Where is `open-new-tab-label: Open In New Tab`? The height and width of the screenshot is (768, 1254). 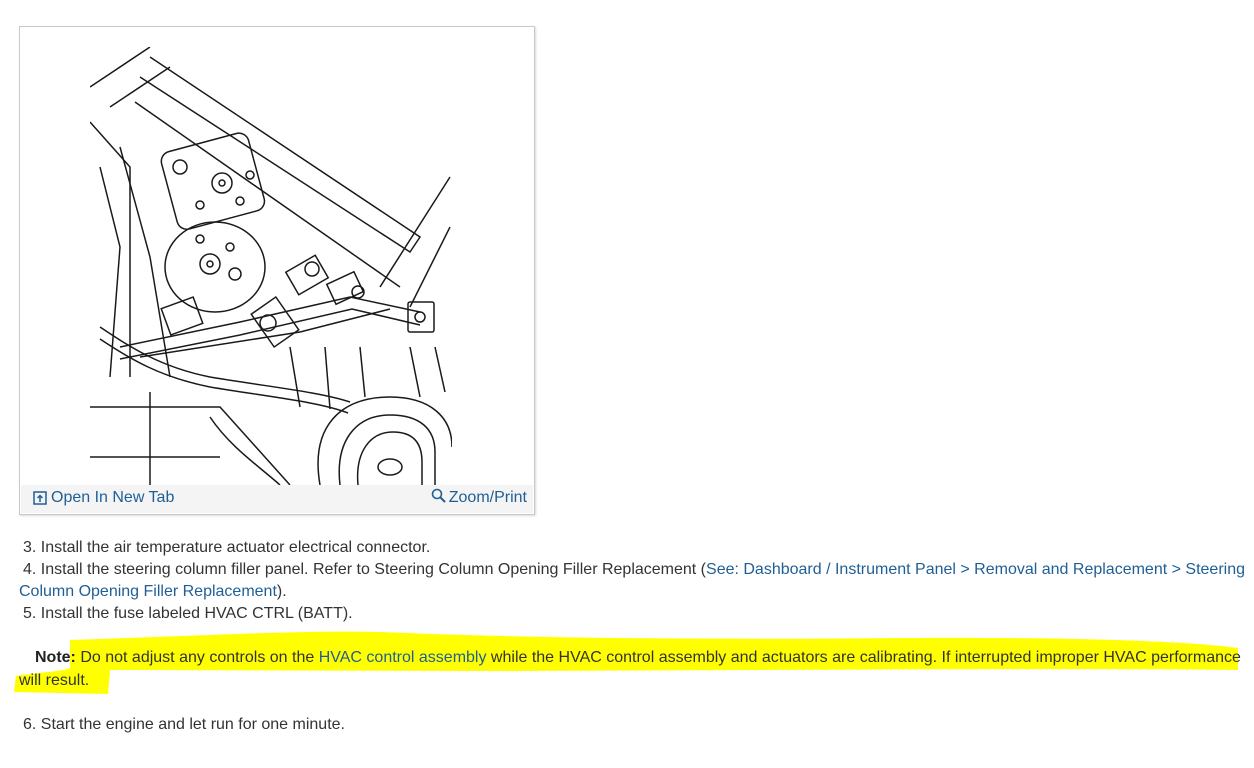 open-new-tab-label: Open In New Tab is located at coordinates (113, 497).